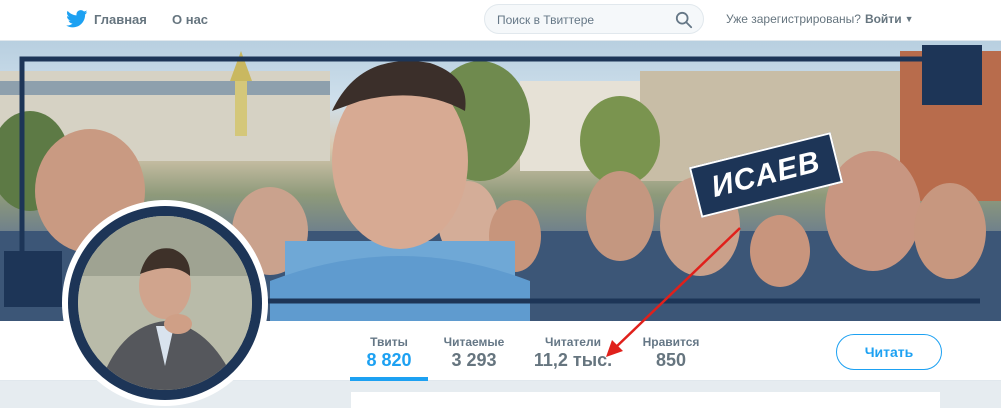  I want to click on search-box, so click(594, 19).